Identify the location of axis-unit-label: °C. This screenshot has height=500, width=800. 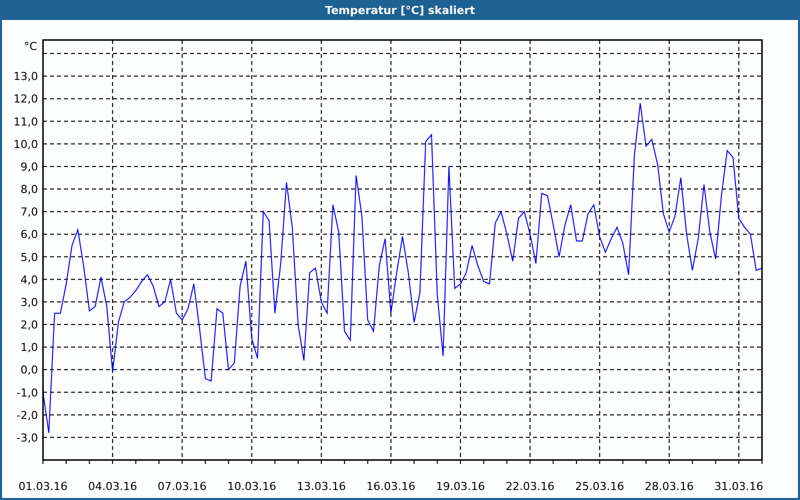
(30, 46).